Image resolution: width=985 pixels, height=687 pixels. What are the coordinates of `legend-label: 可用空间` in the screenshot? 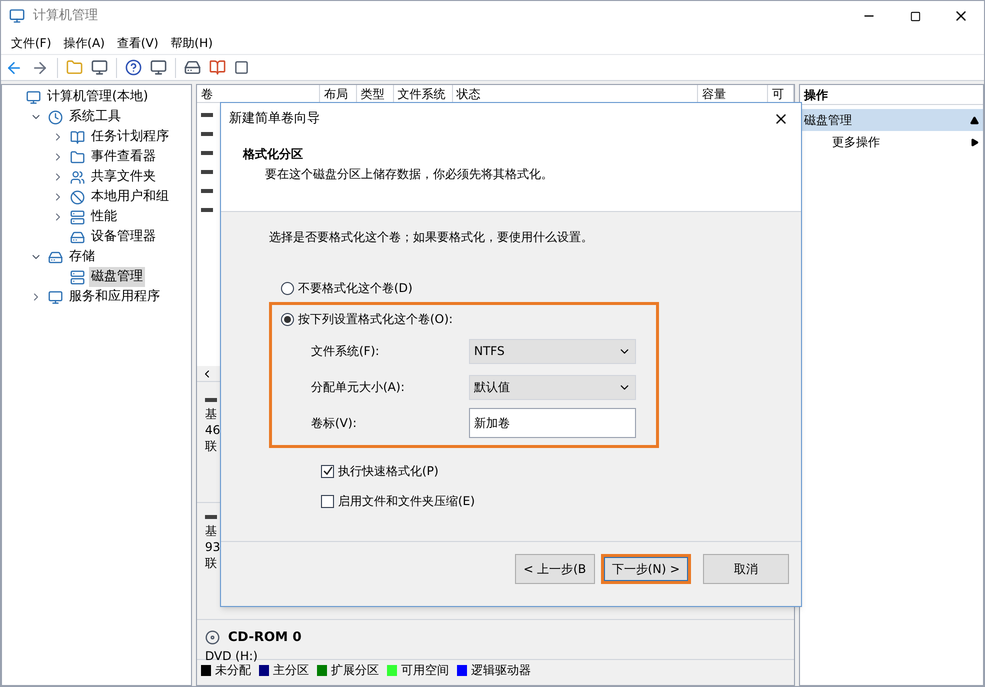 It's located at (425, 670).